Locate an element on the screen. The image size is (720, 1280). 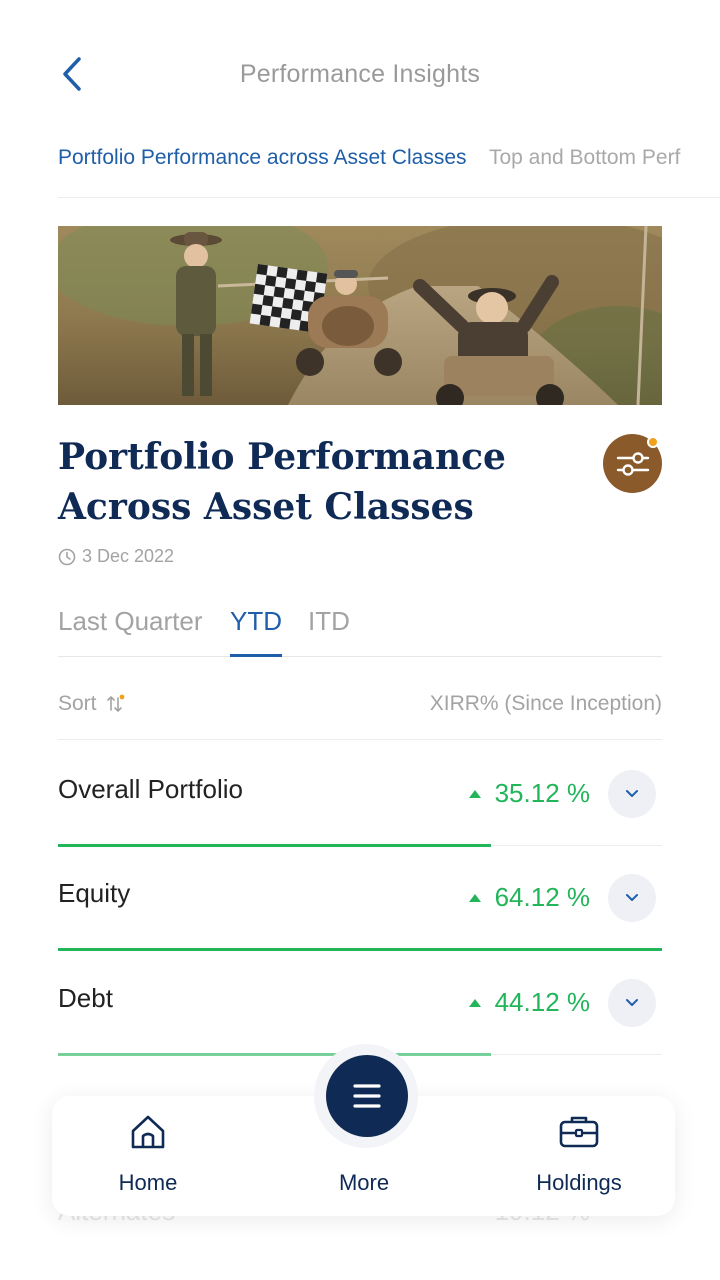
nav-holdings-label: Holdings is located at coordinates (579, 1182).